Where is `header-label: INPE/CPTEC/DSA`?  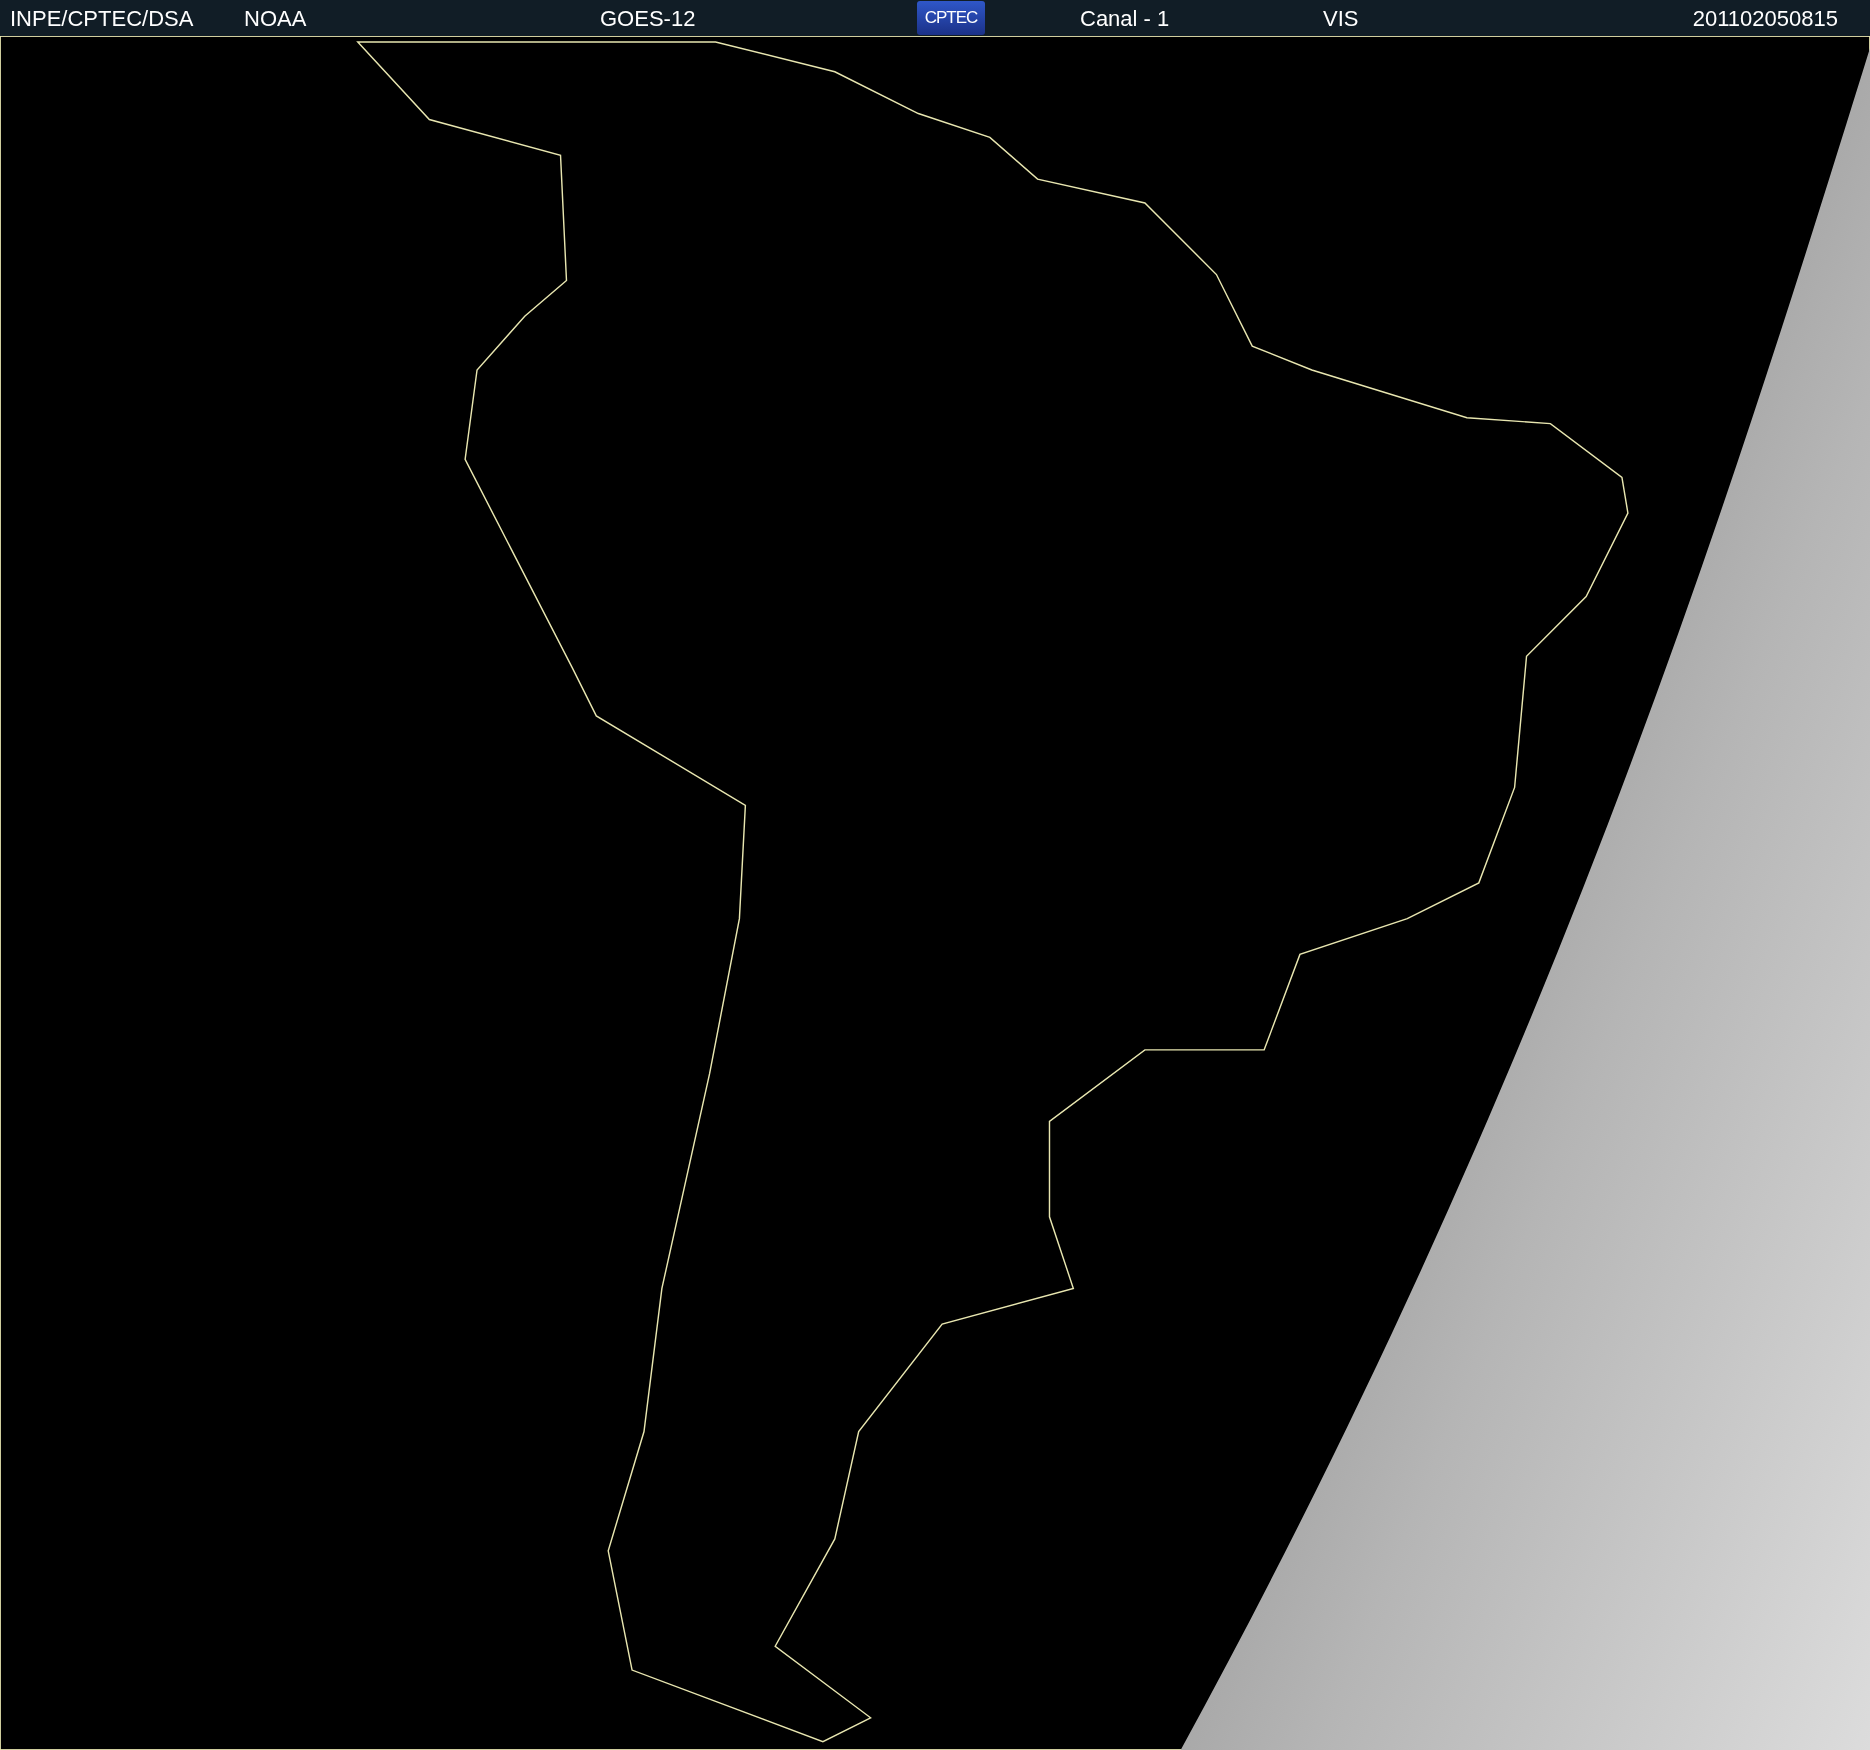
header-label: INPE/CPTEC/DSA is located at coordinates (102, 18).